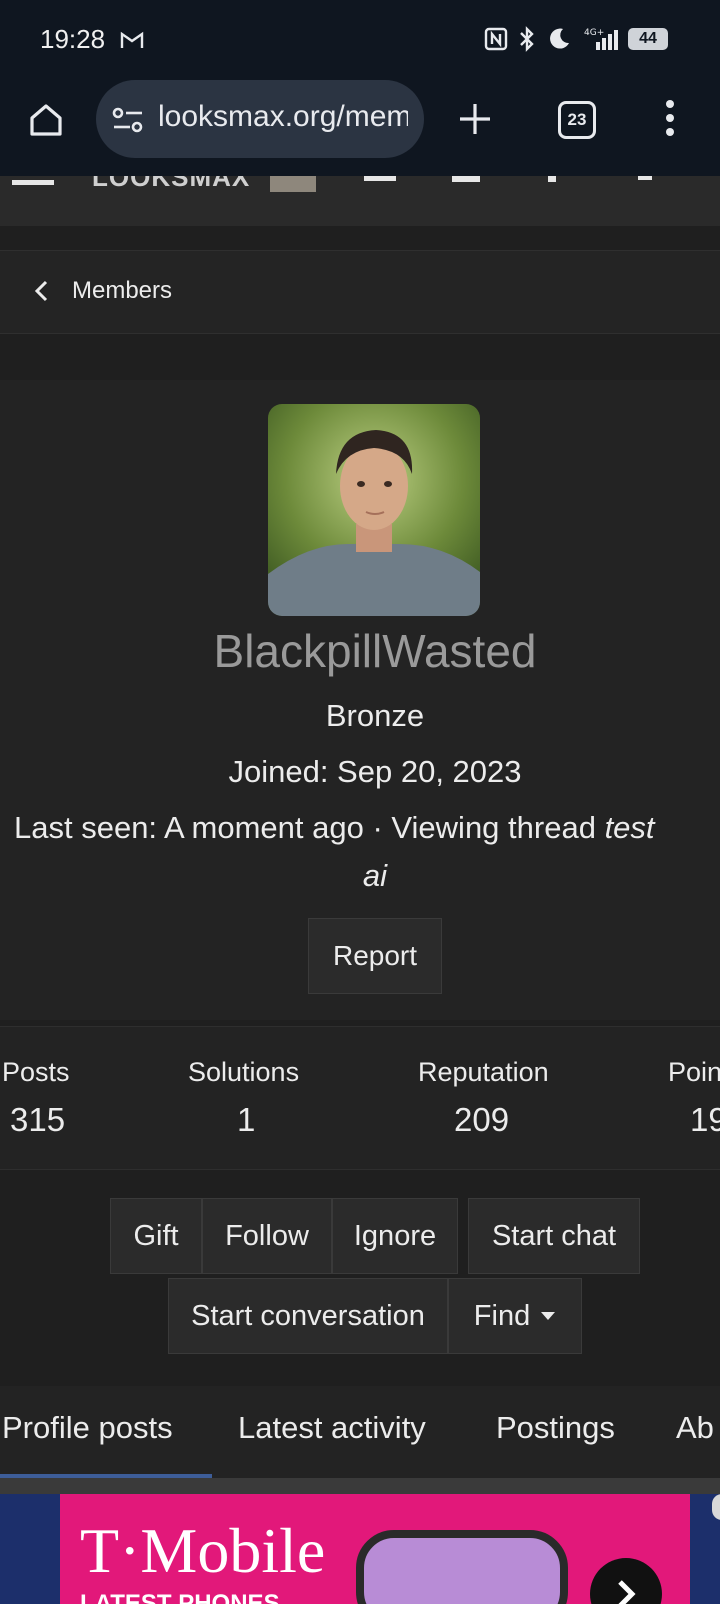 The width and height of the screenshot is (720, 1604). Describe the element at coordinates (36, 1072) in the screenshot. I see `stat-label-posts: Posts` at that location.